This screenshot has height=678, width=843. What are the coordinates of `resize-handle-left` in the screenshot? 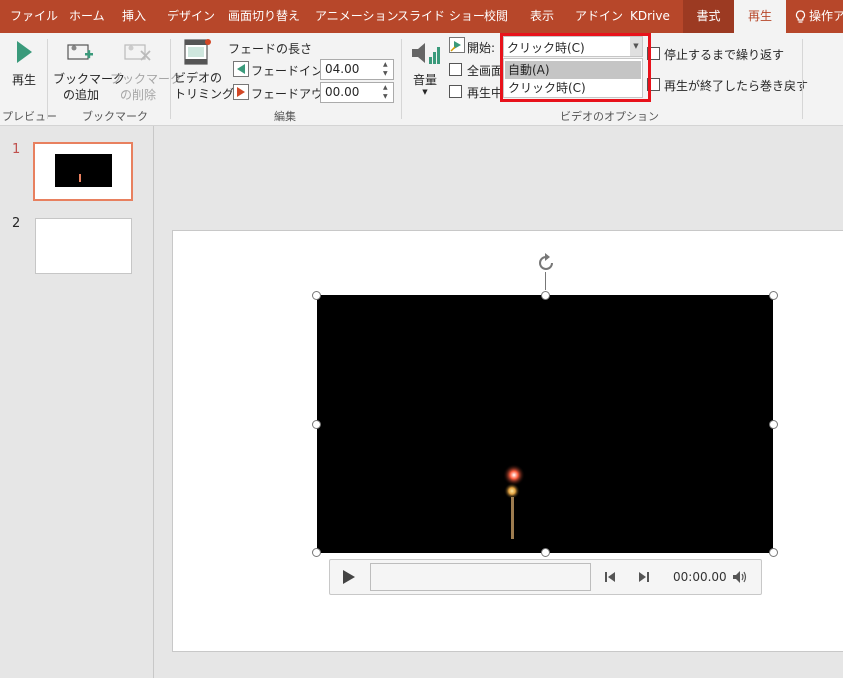 It's located at (316, 424).